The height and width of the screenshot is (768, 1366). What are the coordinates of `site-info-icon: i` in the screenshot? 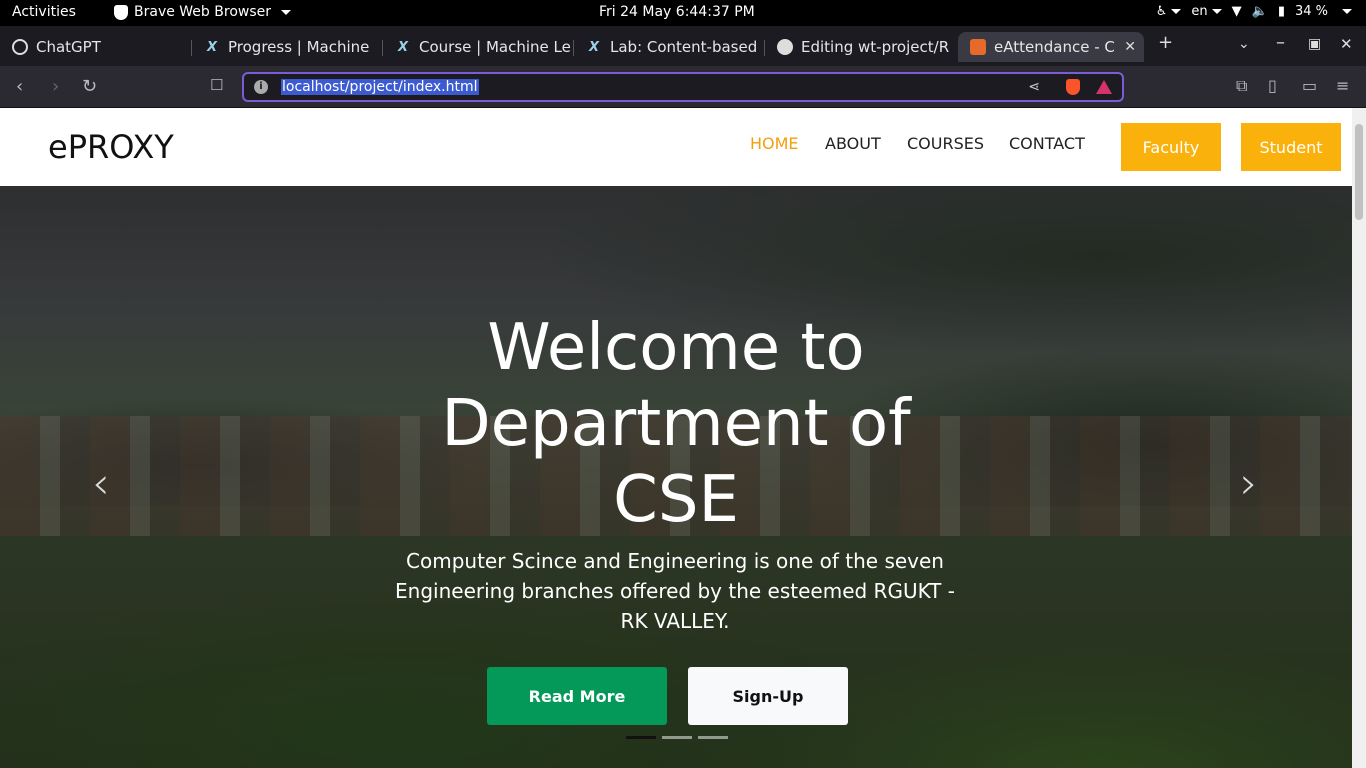 It's located at (261, 87).